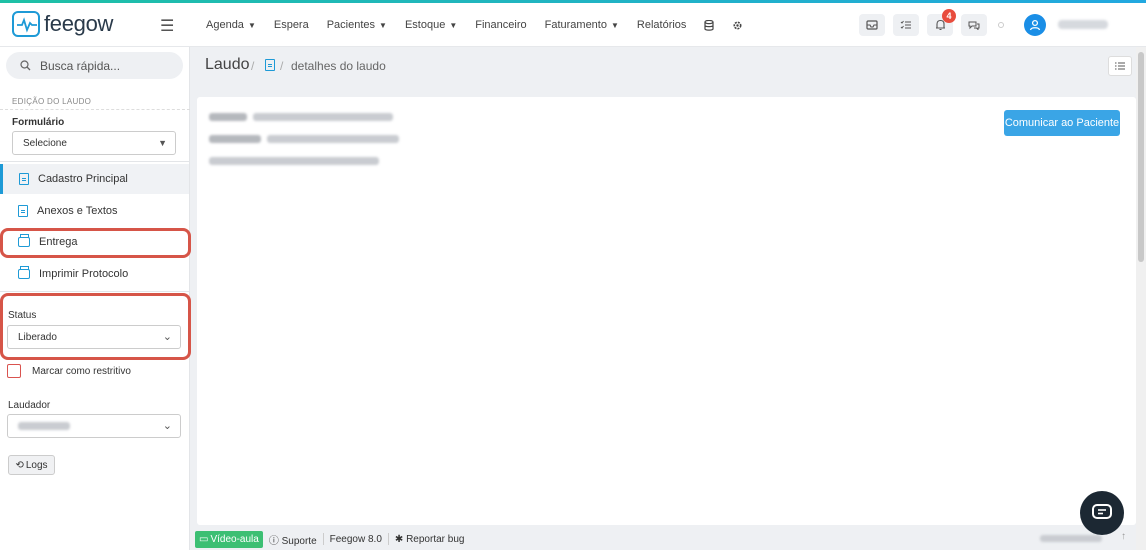 The height and width of the screenshot is (550, 1146). I want to click on nav-label: Faturamento, so click(575, 25).